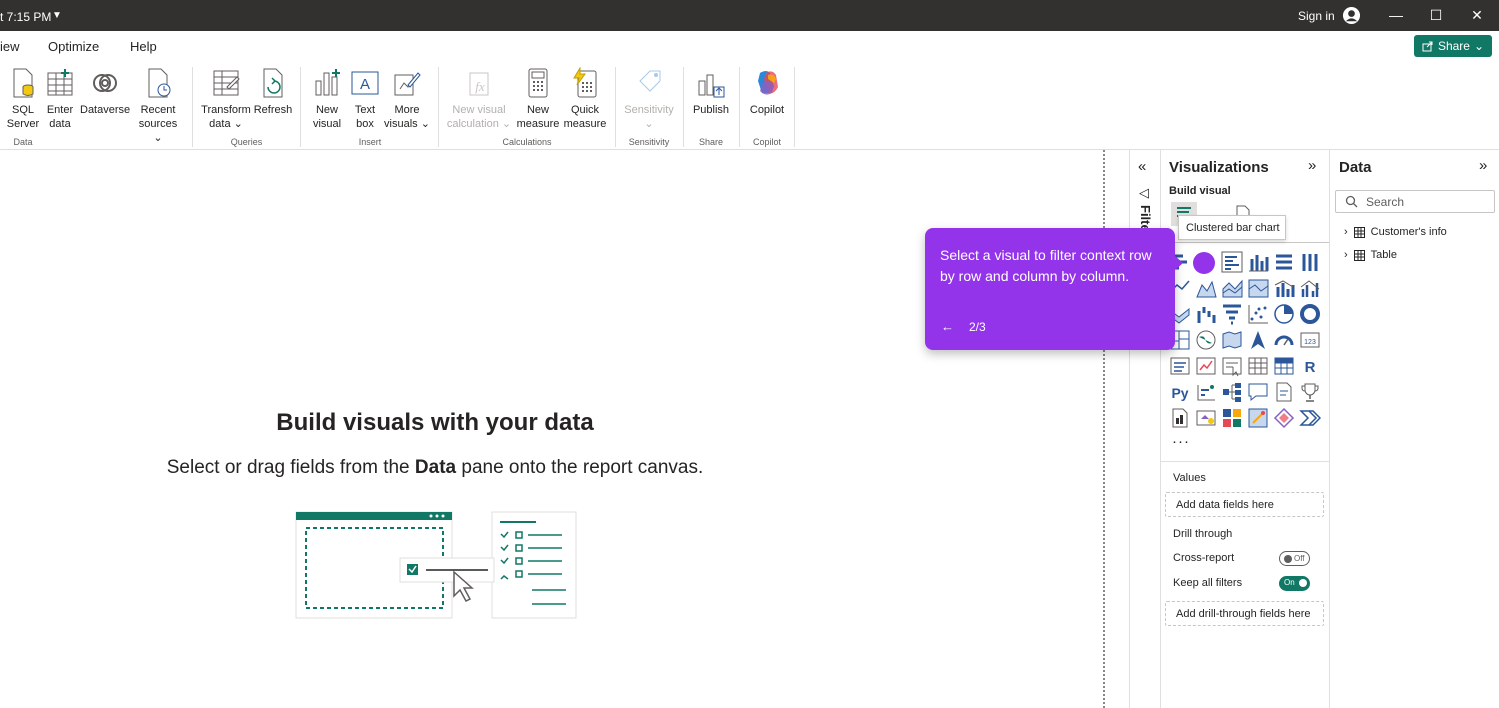 The width and height of the screenshot is (1499, 708). What do you see at coordinates (1310, 314) in the screenshot?
I see `donut-chart-icon` at bounding box center [1310, 314].